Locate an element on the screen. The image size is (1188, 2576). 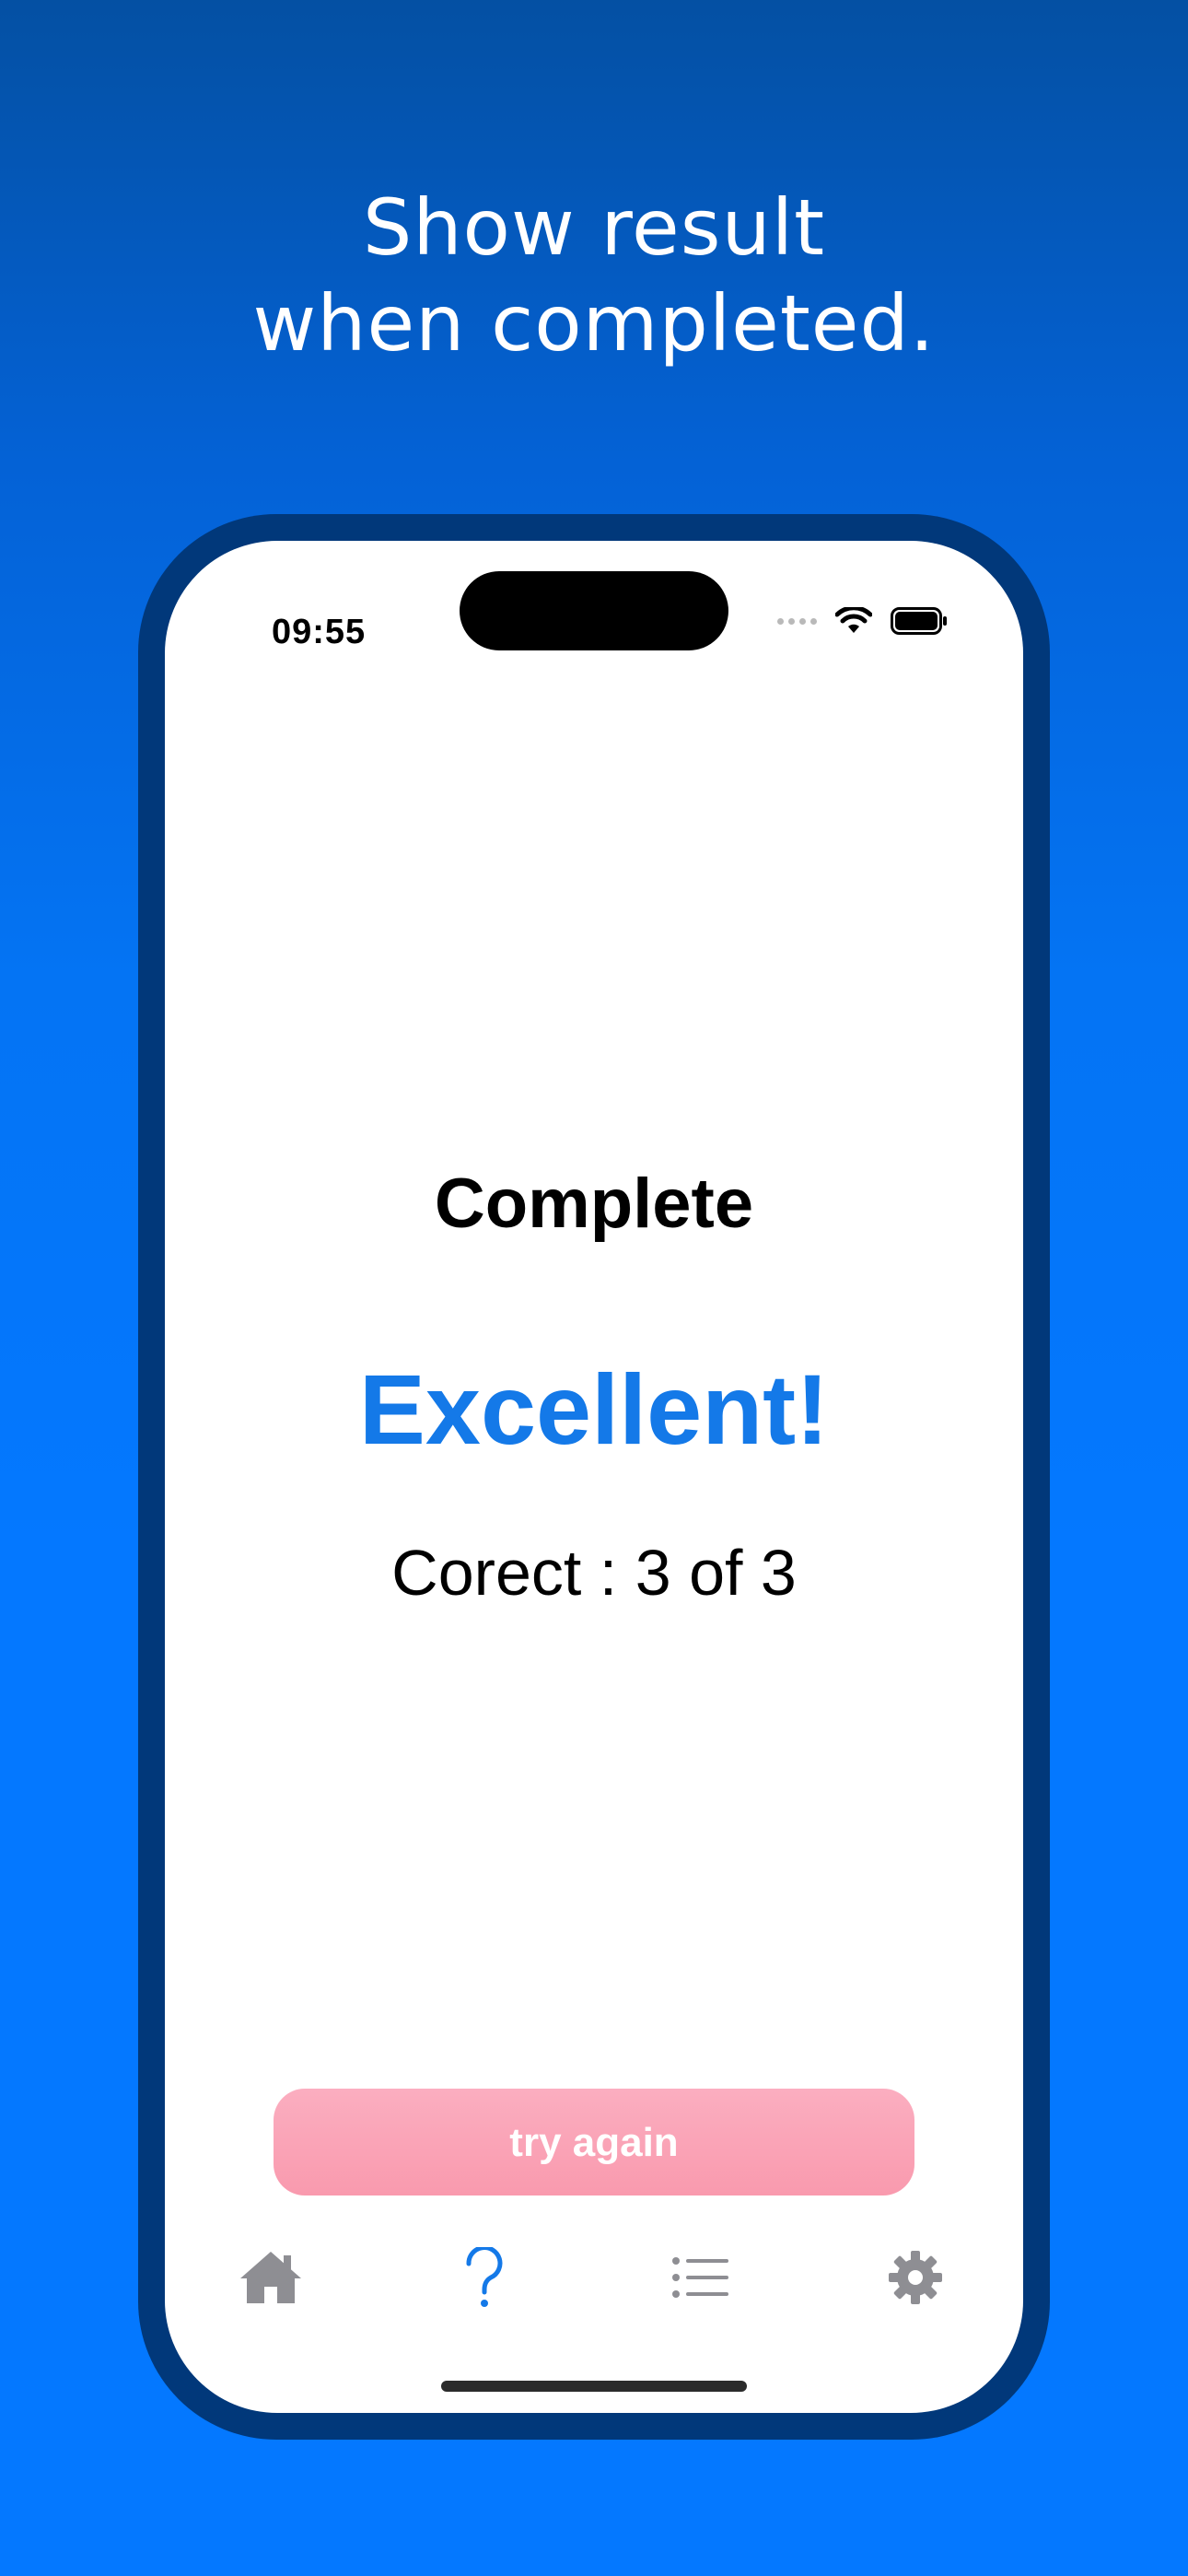
status-time: 09:55 is located at coordinates (319, 632).